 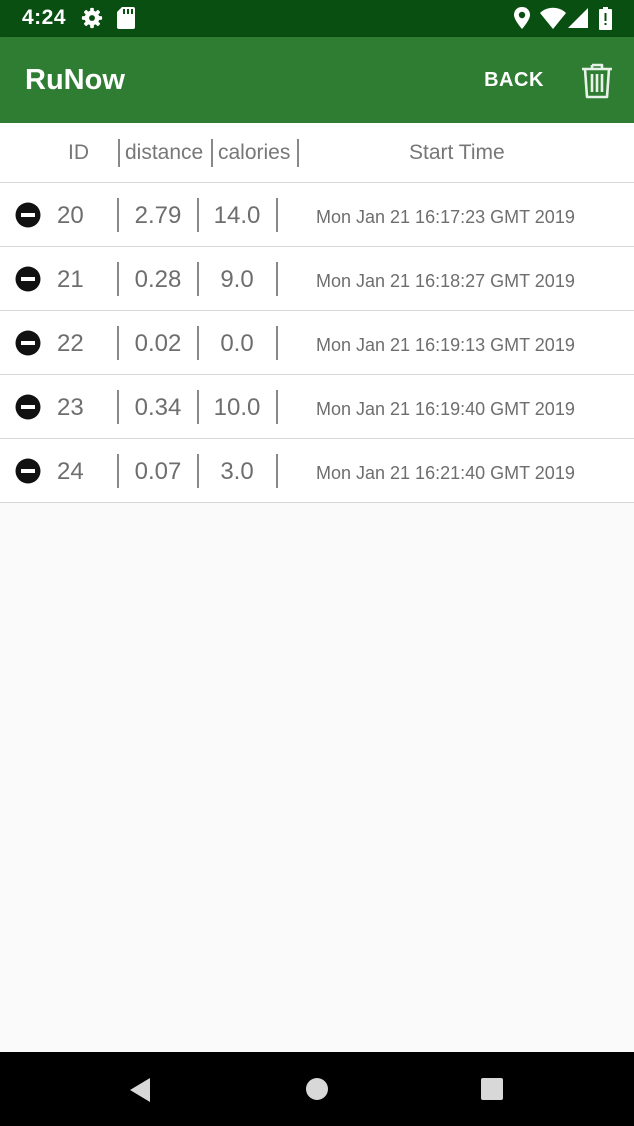 I want to click on table-row: 22 0.02 0.0 Mon Jan 21 16:19:13 GMT 2019, so click(x=317, y=343).